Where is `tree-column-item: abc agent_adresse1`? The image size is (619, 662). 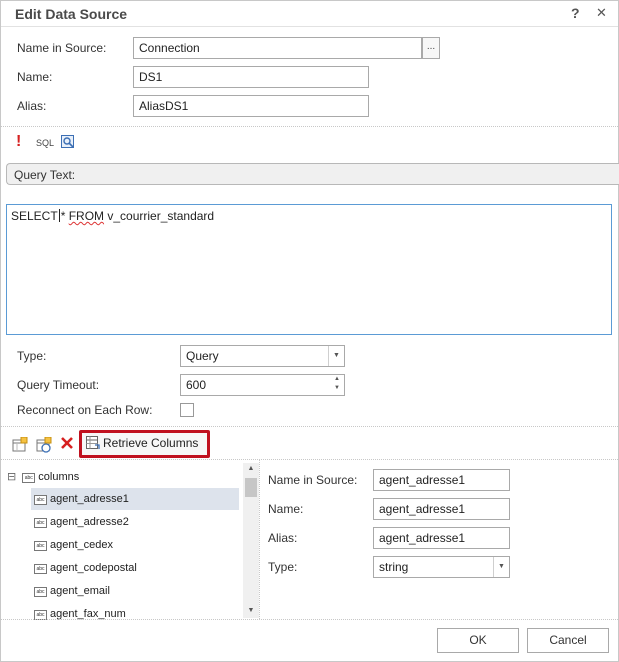
tree-column-item: abc agent_adresse1 is located at coordinates (135, 499).